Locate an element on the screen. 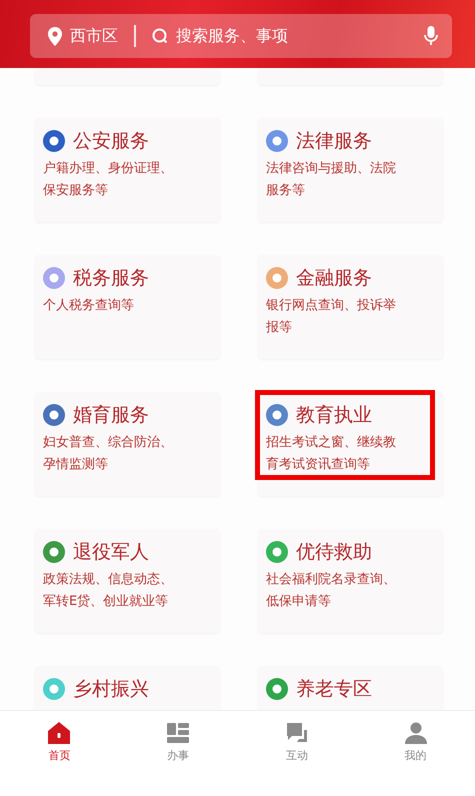  search-placeholder: 搜索服务、事项 is located at coordinates (296, 36).